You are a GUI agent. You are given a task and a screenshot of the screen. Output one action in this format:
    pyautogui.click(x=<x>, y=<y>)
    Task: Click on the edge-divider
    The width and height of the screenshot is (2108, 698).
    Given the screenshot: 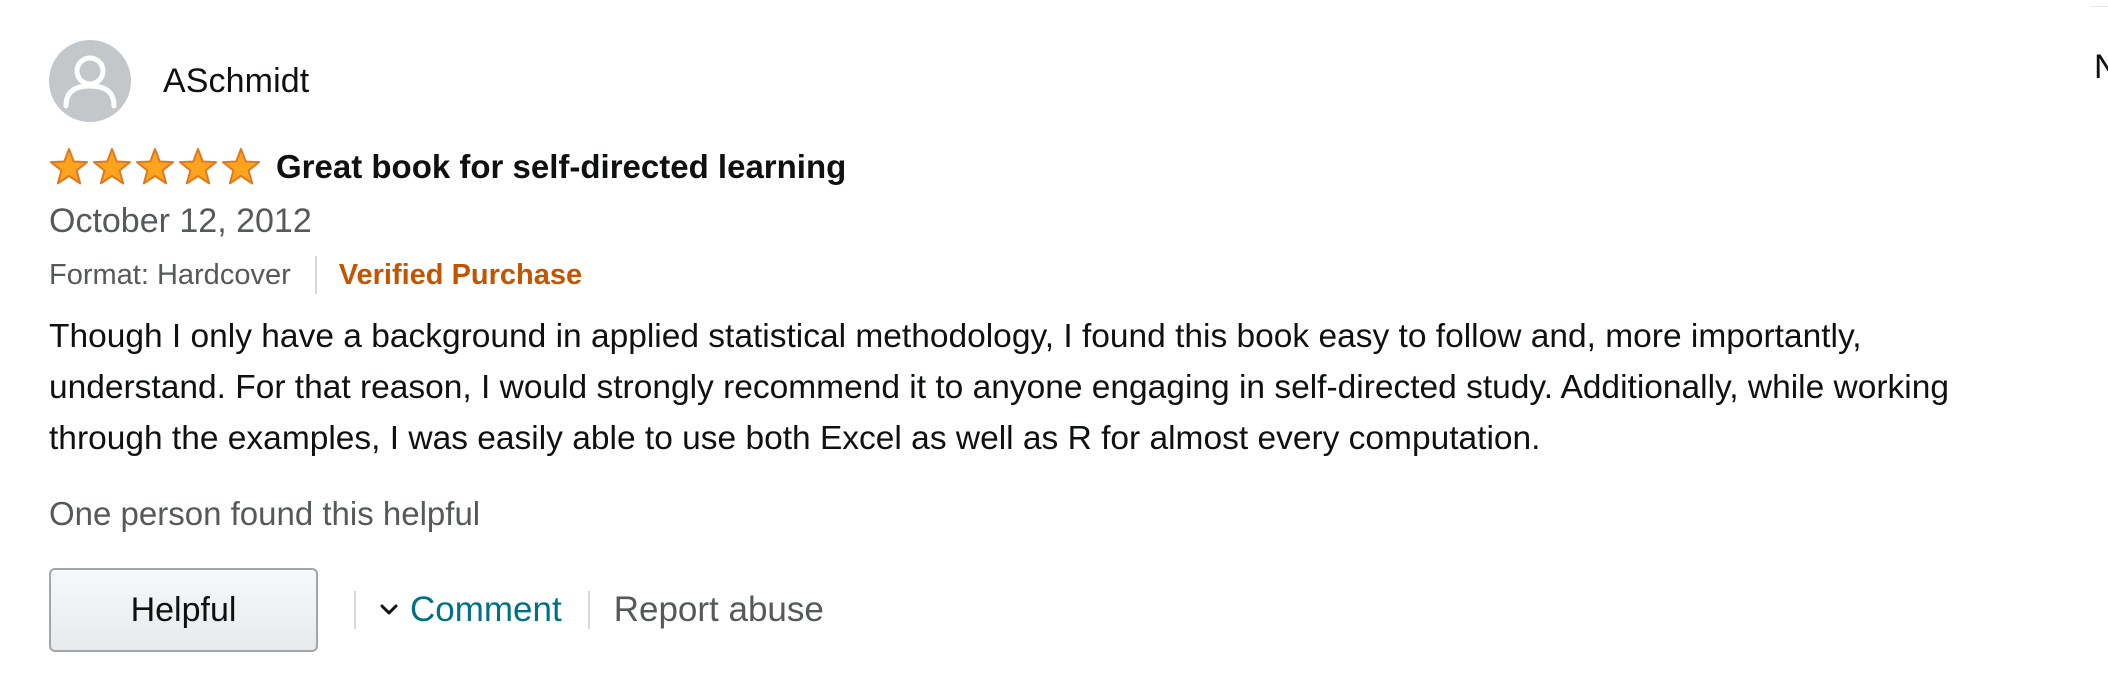 What is the action you would take?
    pyautogui.click(x=2099, y=6)
    